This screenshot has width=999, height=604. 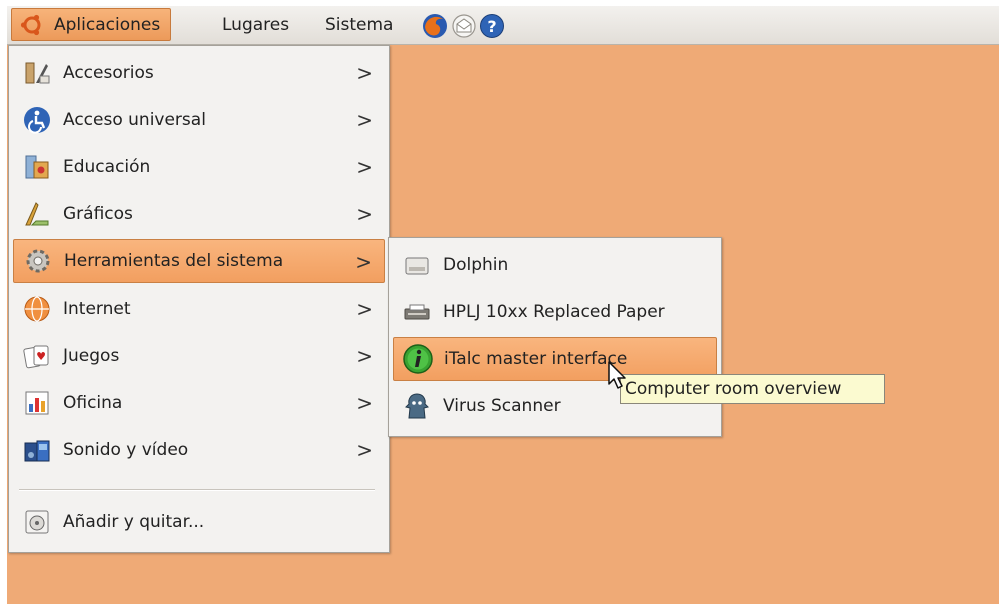 I want to click on top-panel: Aplicaciones Lugares Sistema ?, so click(x=503, y=25).